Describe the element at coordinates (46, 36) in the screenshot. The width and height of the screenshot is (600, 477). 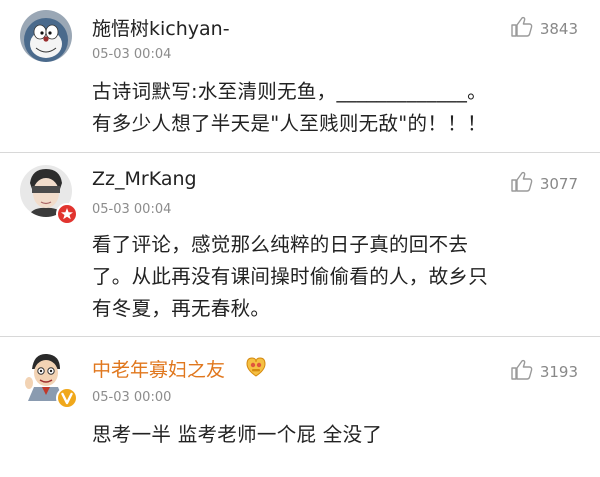
I see `doraemon-avatar-icon` at that location.